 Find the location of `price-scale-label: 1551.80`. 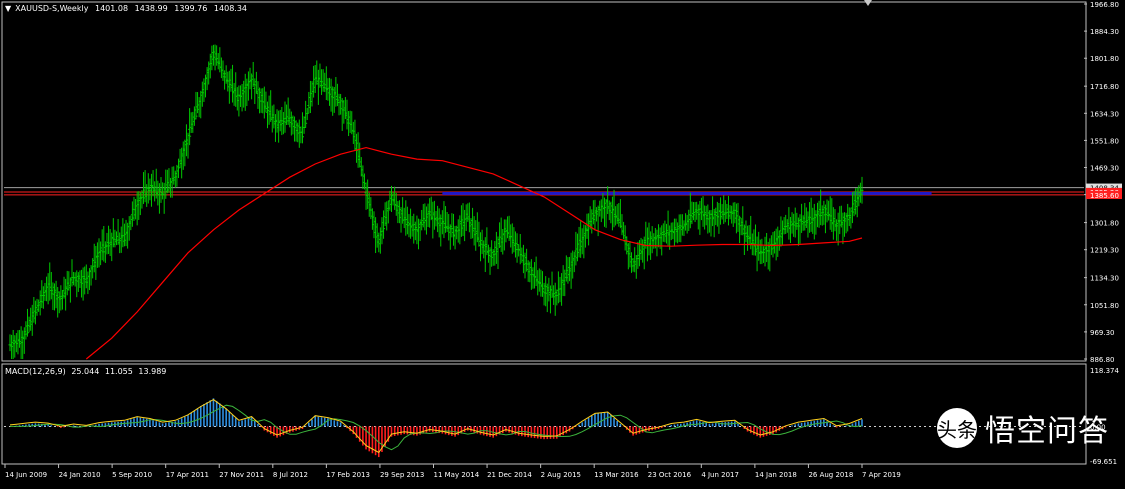

price-scale-label: 1551.80 is located at coordinates (1104, 141).